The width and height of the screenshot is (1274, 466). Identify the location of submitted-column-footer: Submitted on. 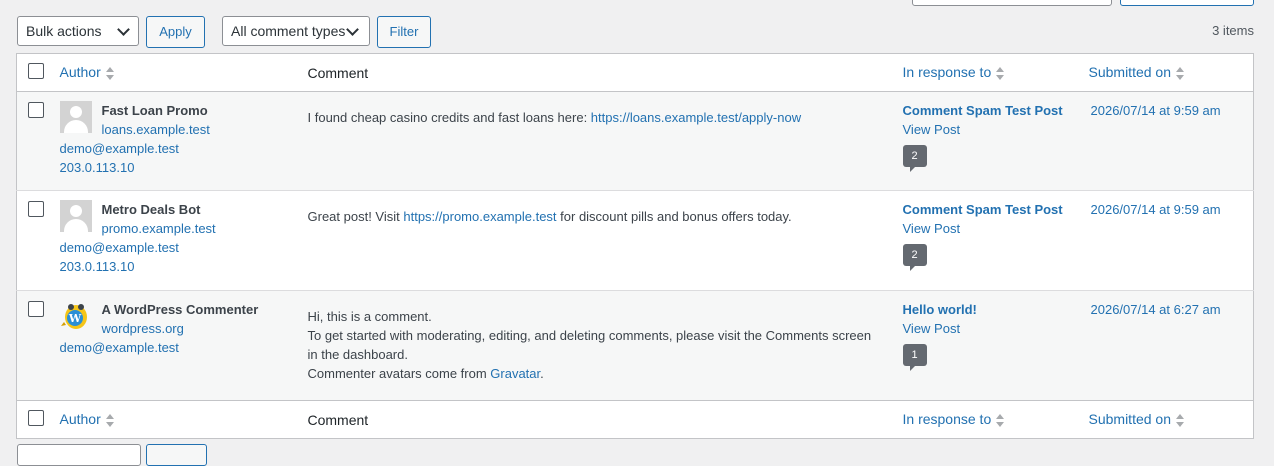
(1136, 419).